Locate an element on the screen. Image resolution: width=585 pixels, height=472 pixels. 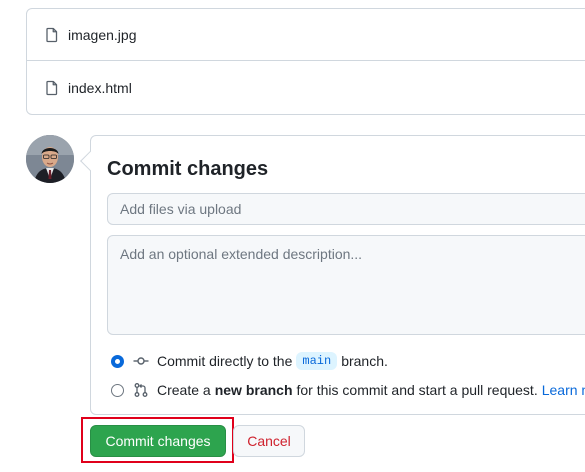
comment-caret is located at coordinates (90, 161).